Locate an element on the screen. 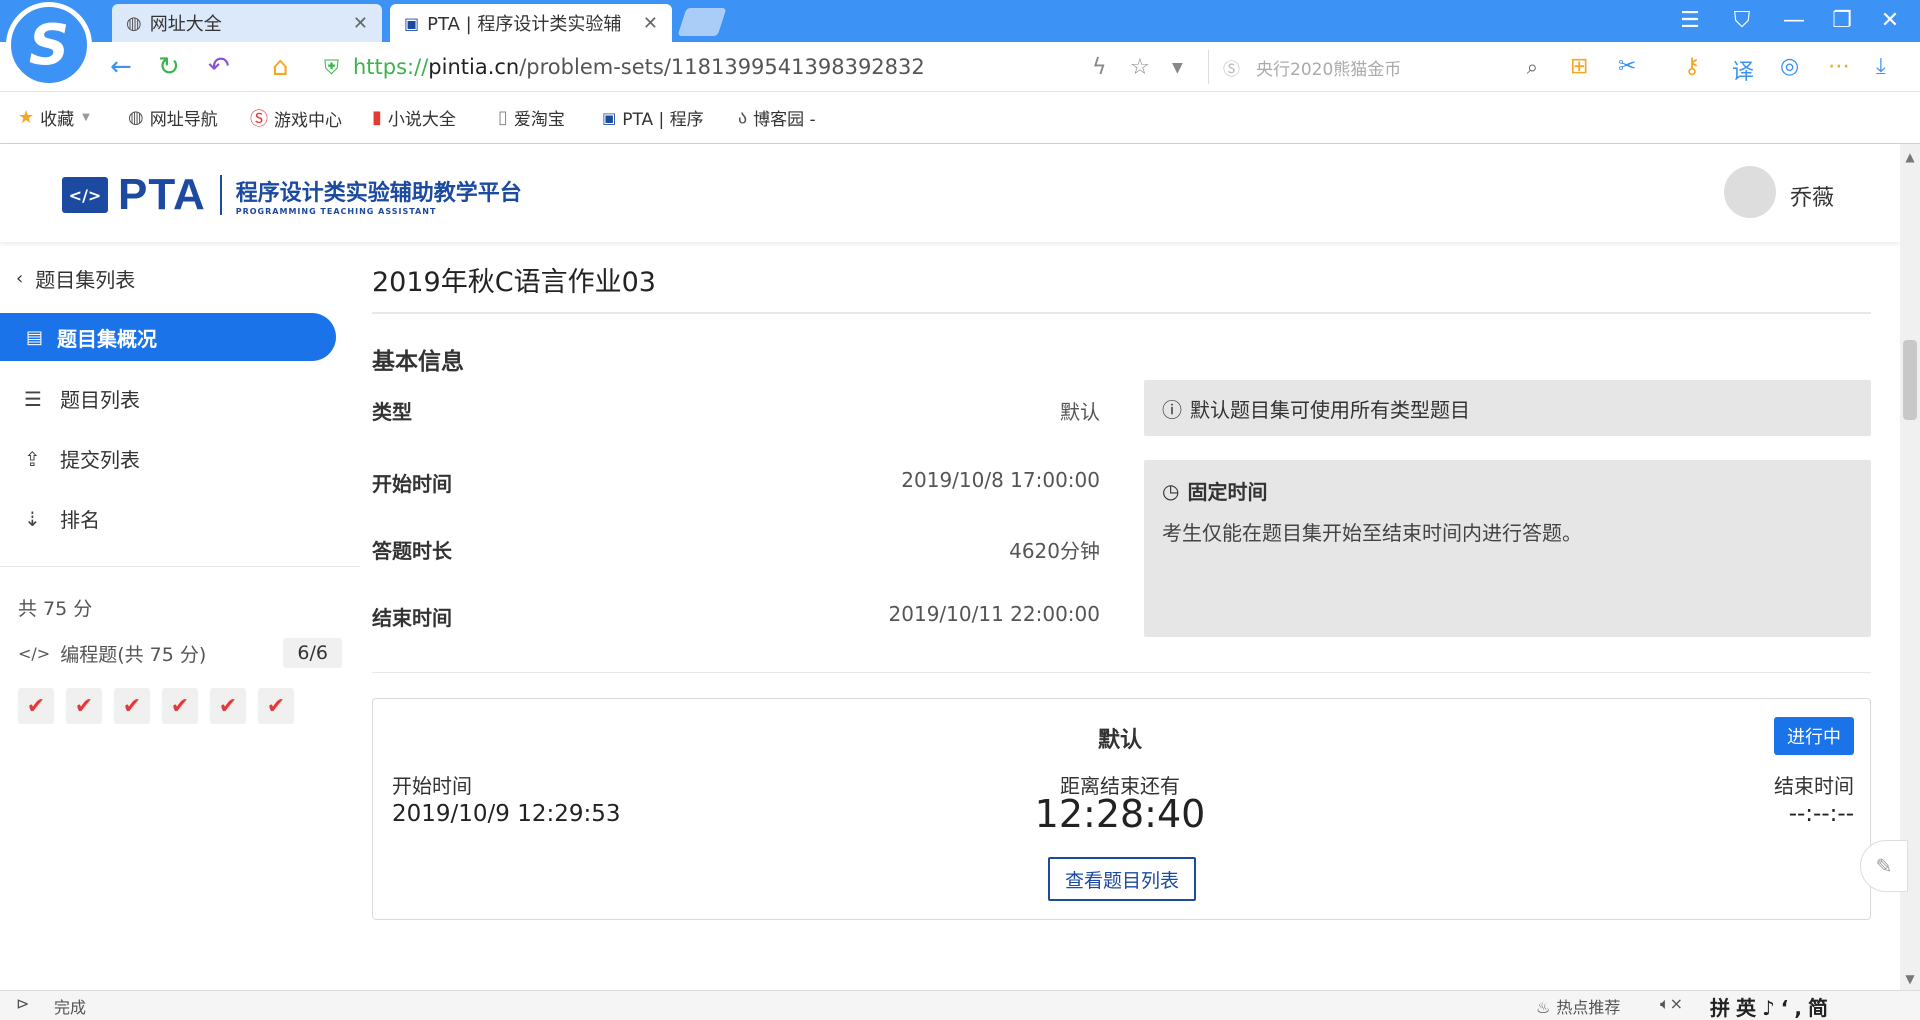 The image size is (1920, 1020). bookmark-novels: ▮ 小说大全 is located at coordinates (414, 117).